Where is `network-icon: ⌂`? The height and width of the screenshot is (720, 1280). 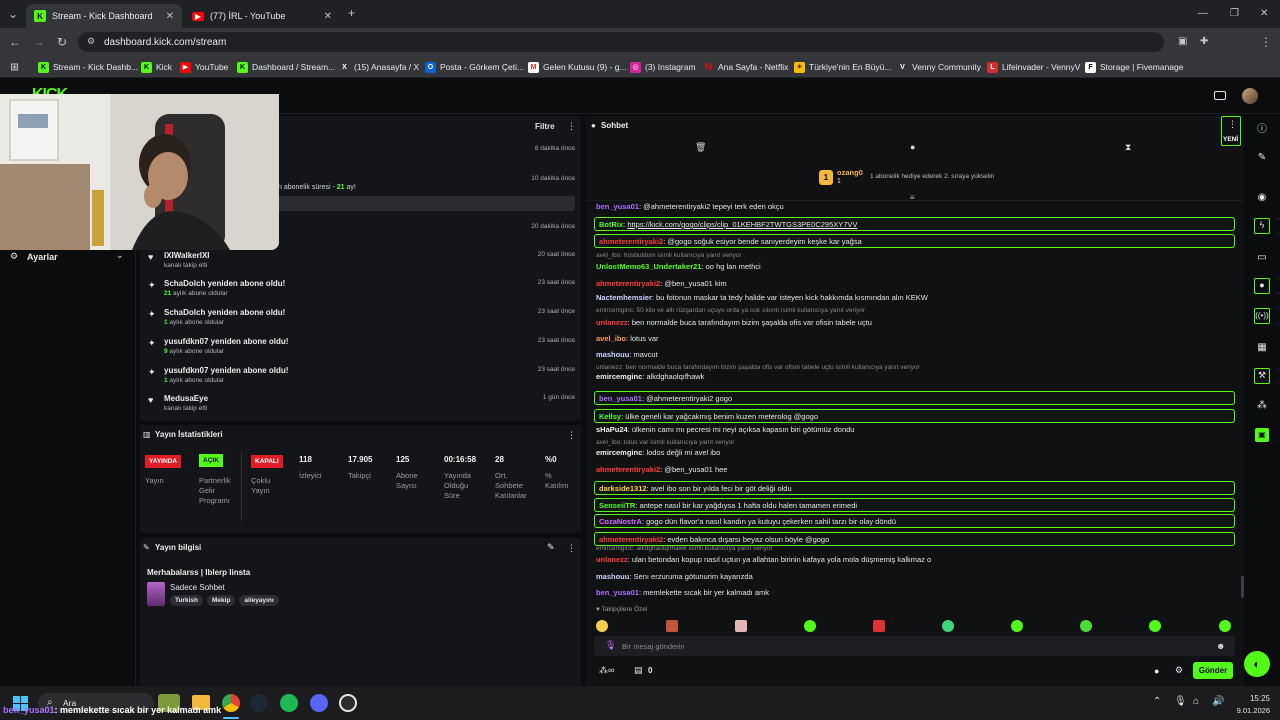 network-icon: ⌂ is located at coordinates (1196, 701).